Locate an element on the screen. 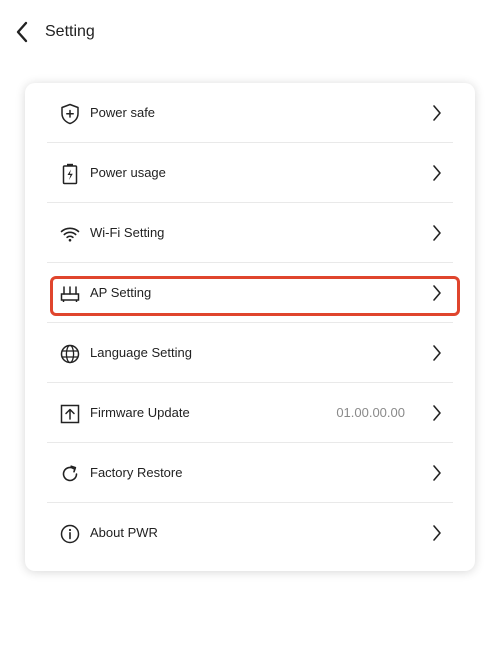 This screenshot has height=649, width=500. settings-item-ap-setting: AP Setting is located at coordinates (250, 293).